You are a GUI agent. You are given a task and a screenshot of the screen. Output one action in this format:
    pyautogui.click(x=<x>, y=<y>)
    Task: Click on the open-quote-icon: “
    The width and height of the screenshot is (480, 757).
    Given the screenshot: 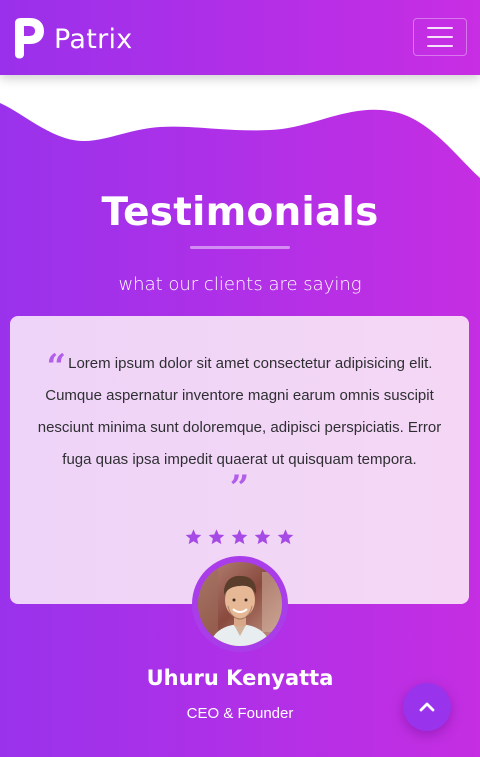 What is the action you would take?
    pyautogui.click(x=56, y=367)
    